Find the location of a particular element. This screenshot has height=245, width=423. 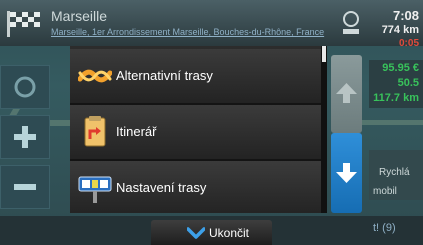

close-button: Ukončit is located at coordinates (211, 232).